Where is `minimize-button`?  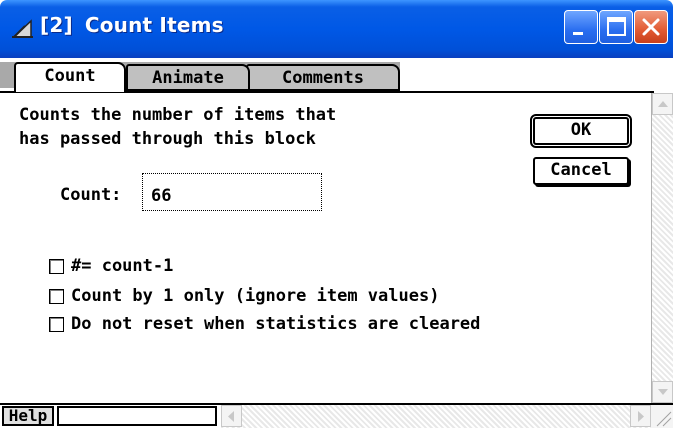
minimize-button is located at coordinates (581, 27).